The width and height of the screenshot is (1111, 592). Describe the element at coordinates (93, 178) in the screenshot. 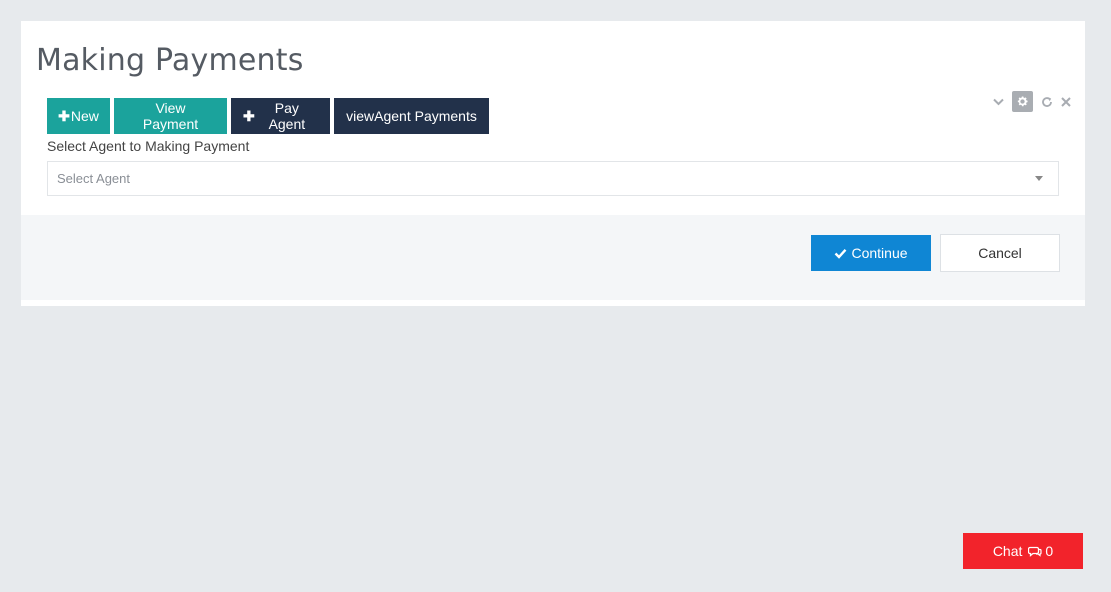

I see `agent-select-value: Select Agent` at that location.